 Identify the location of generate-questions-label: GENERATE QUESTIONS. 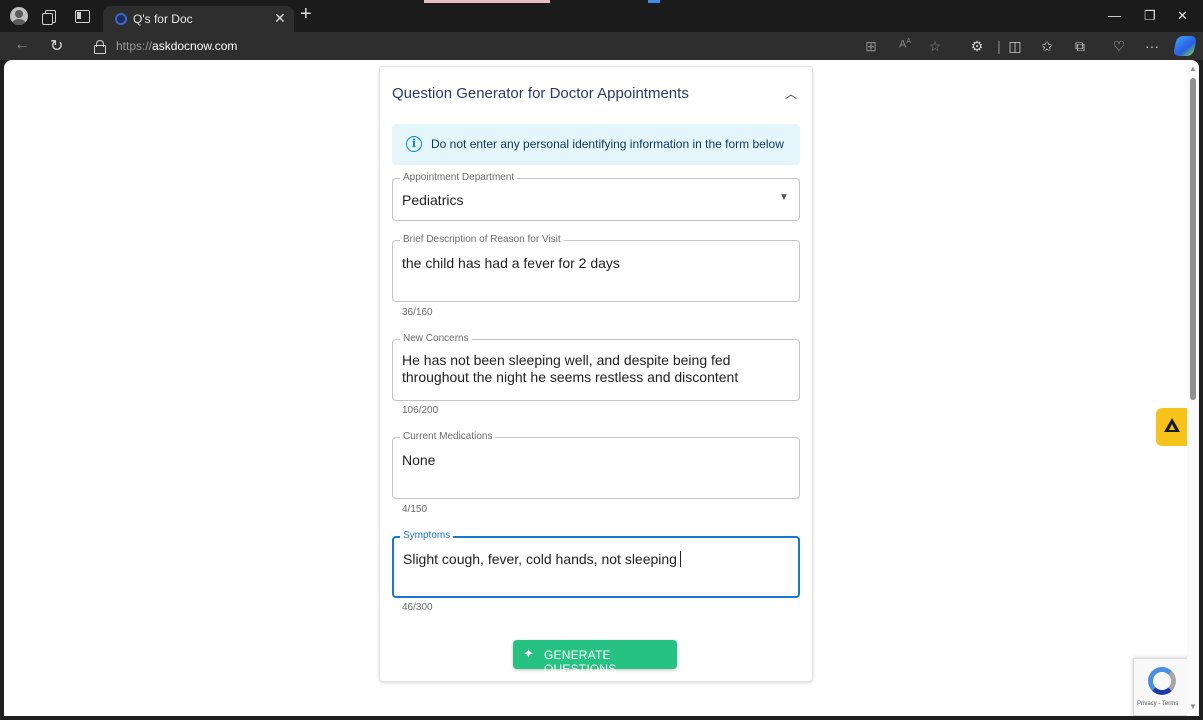
(580, 662).